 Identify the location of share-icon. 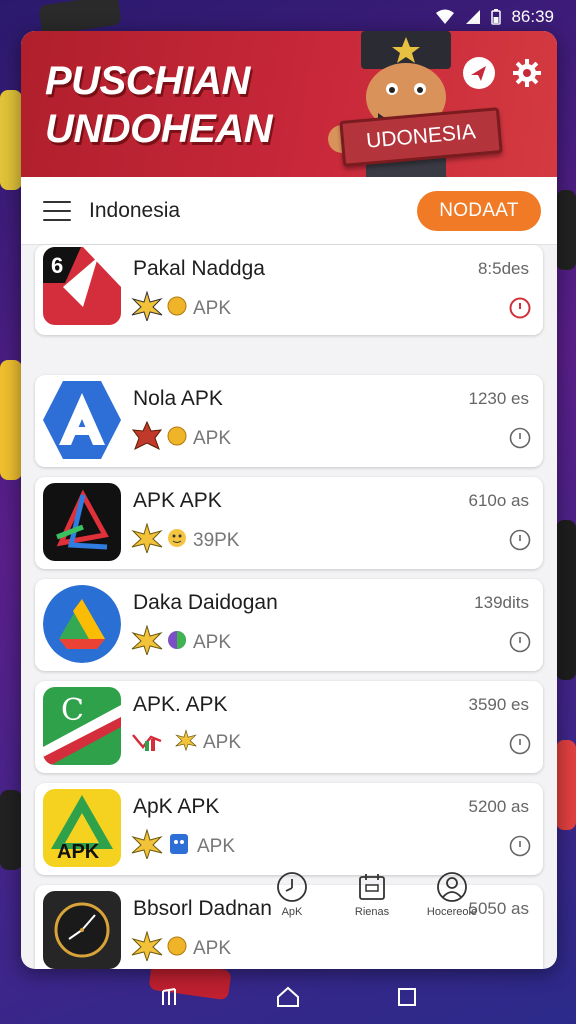
(479, 73).